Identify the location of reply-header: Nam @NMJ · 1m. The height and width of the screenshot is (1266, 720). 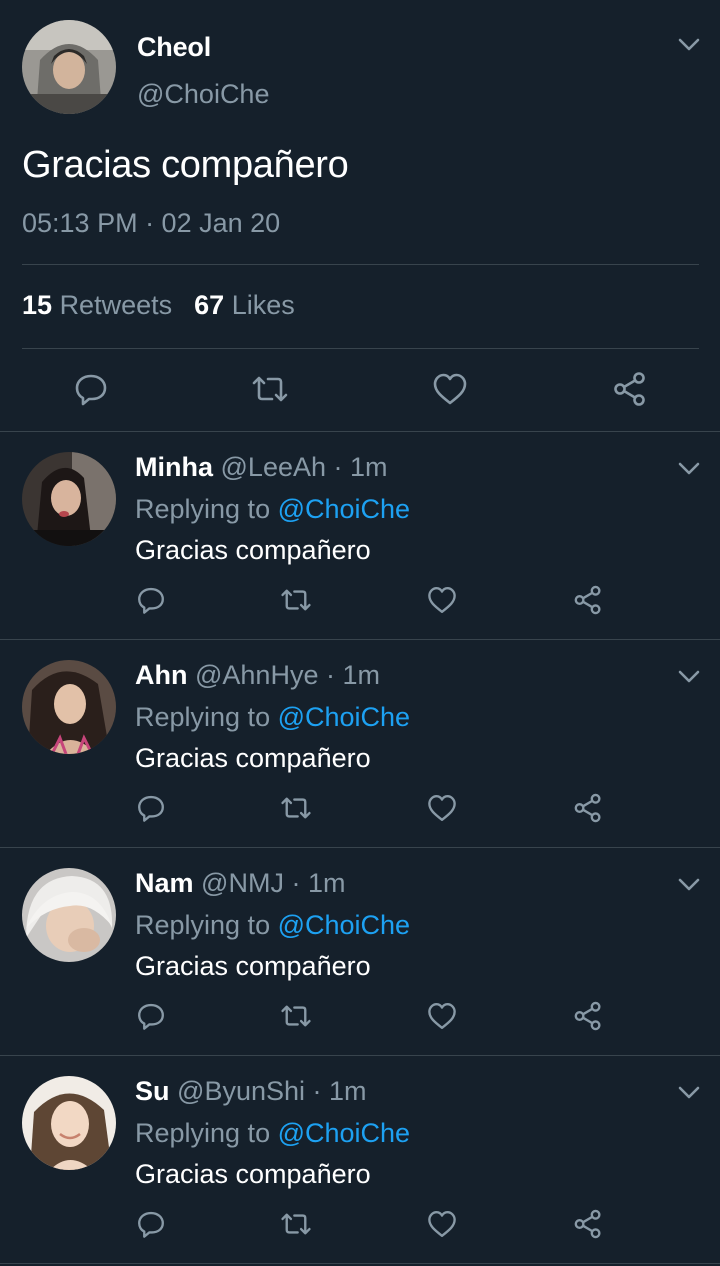
(240, 883).